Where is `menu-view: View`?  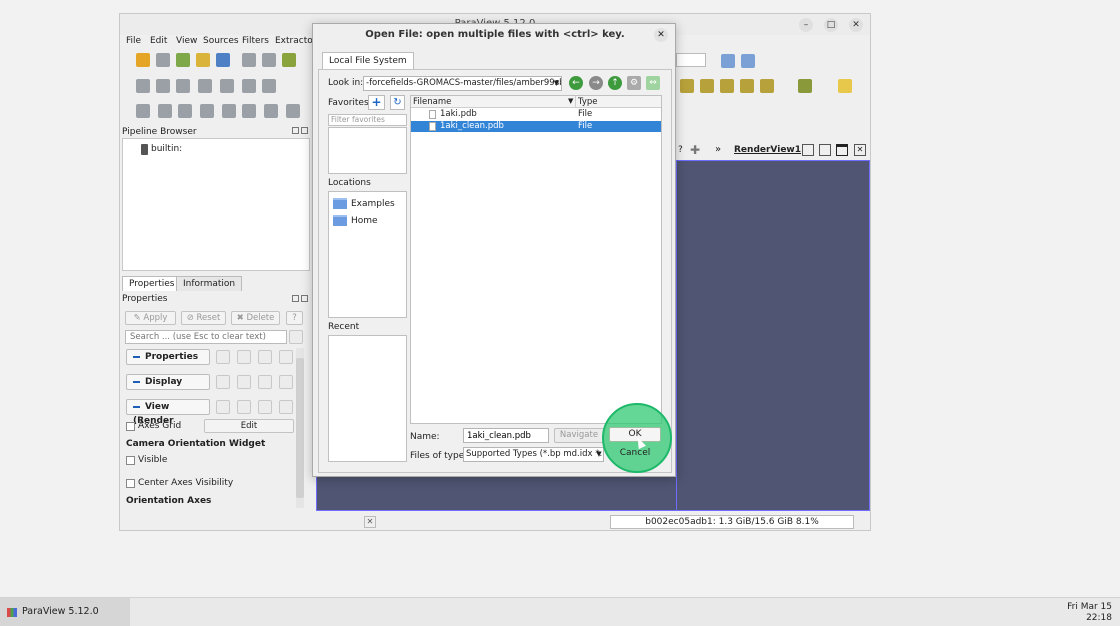 menu-view: View is located at coordinates (186, 41).